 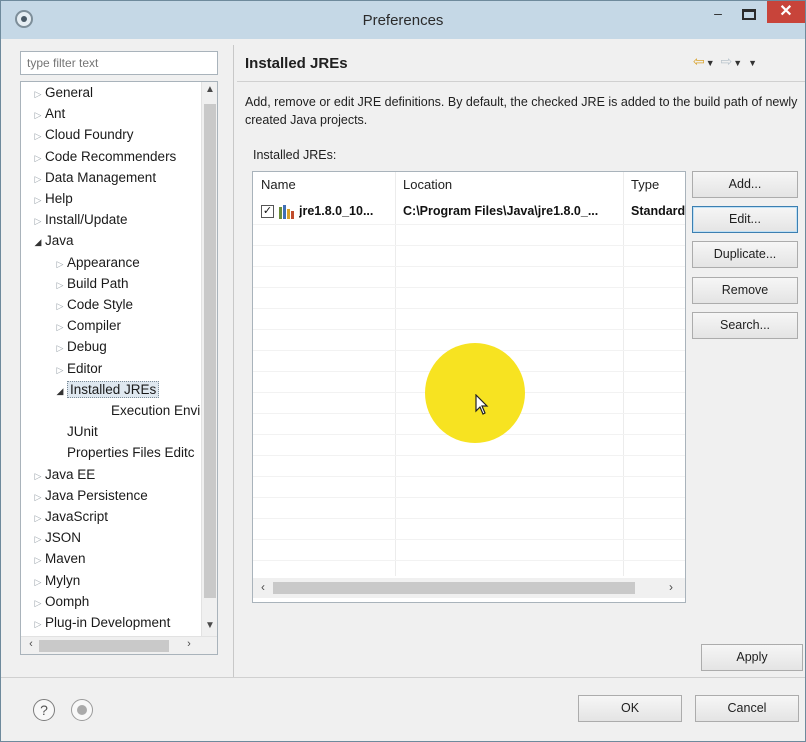 I want to click on tree-item: ▷ Help, so click(x=52, y=198).